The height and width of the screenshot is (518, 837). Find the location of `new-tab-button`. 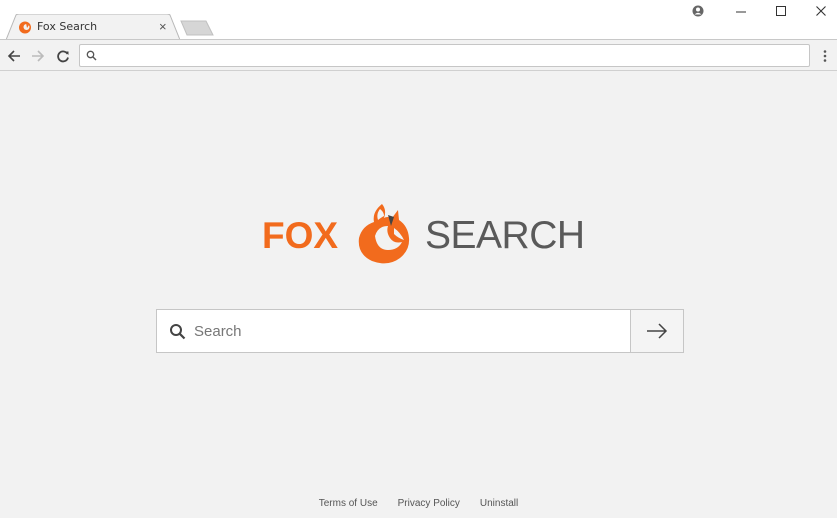

new-tab-button is located at coordinates (197, 28).